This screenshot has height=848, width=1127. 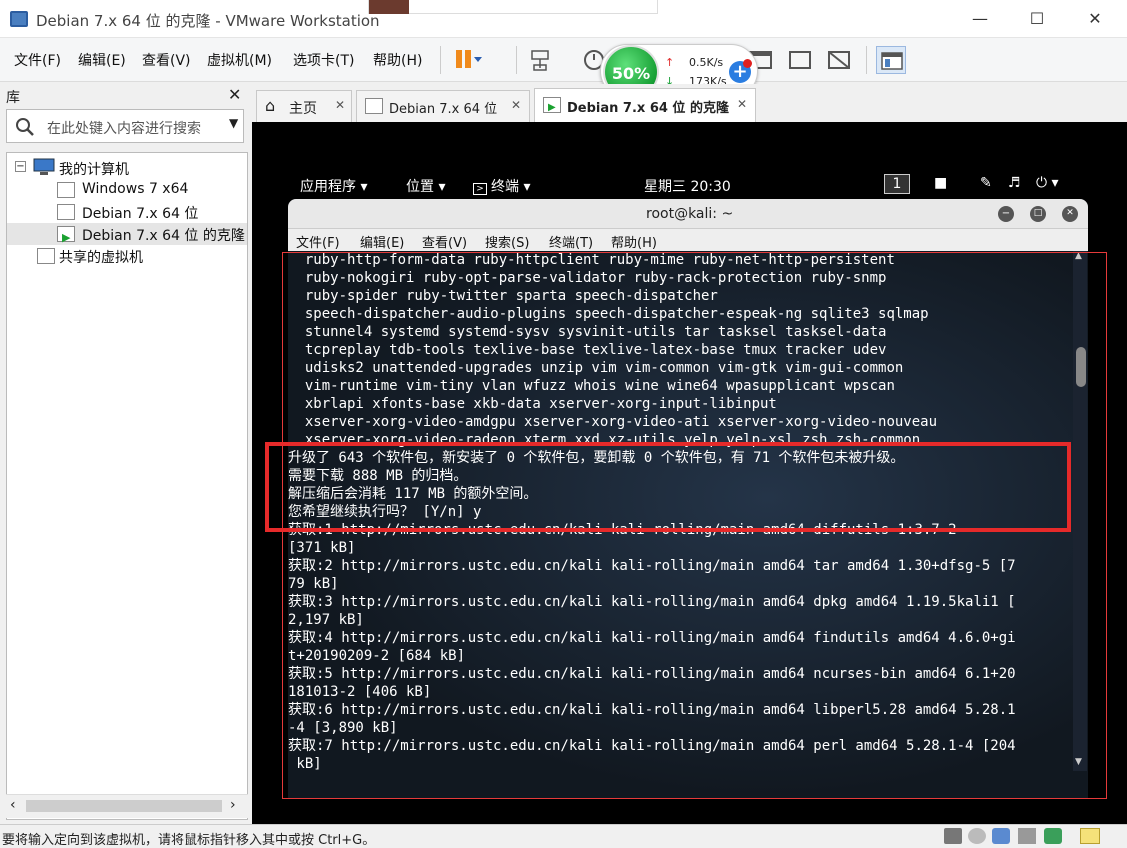 What do you see at coordinates (563, 60) in the screenshot?
I see `menu-bar: 文件(F) 编辑(E) 查看(V) 虚拟机(M) 选项卡(T) 帮助(H)` at bounding box center [563, 60].